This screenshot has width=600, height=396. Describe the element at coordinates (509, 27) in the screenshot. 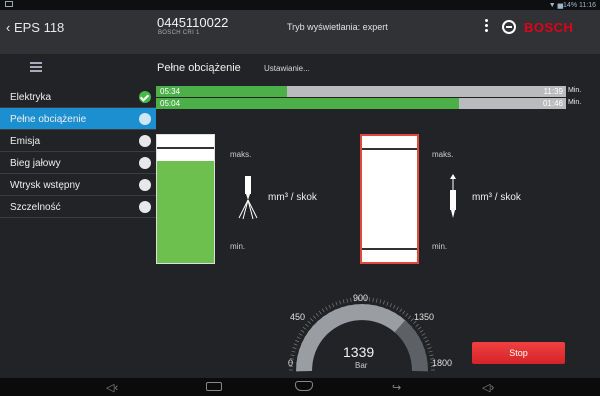

I see `bosch-armature-icon` at that location.